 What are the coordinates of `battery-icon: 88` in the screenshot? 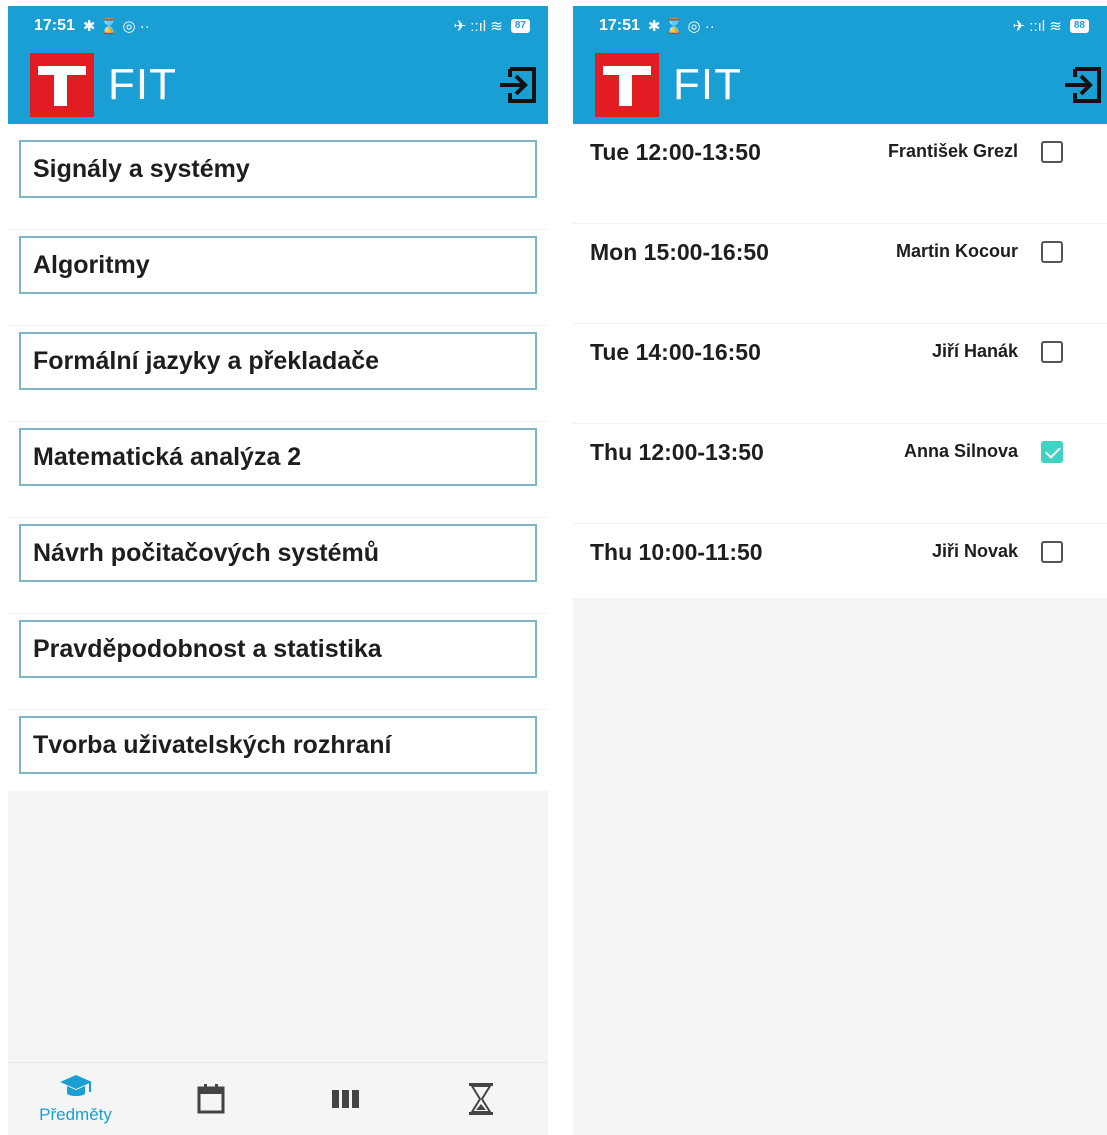 It's located at (1079, 26).